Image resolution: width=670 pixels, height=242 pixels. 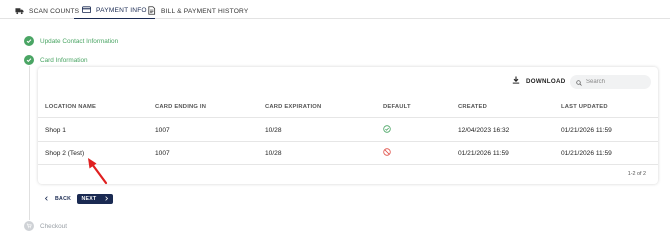 What do you see at coordinates (63, 199) in the screenshot?
I see `back-label: BACK` at bounding box center [63, 199].